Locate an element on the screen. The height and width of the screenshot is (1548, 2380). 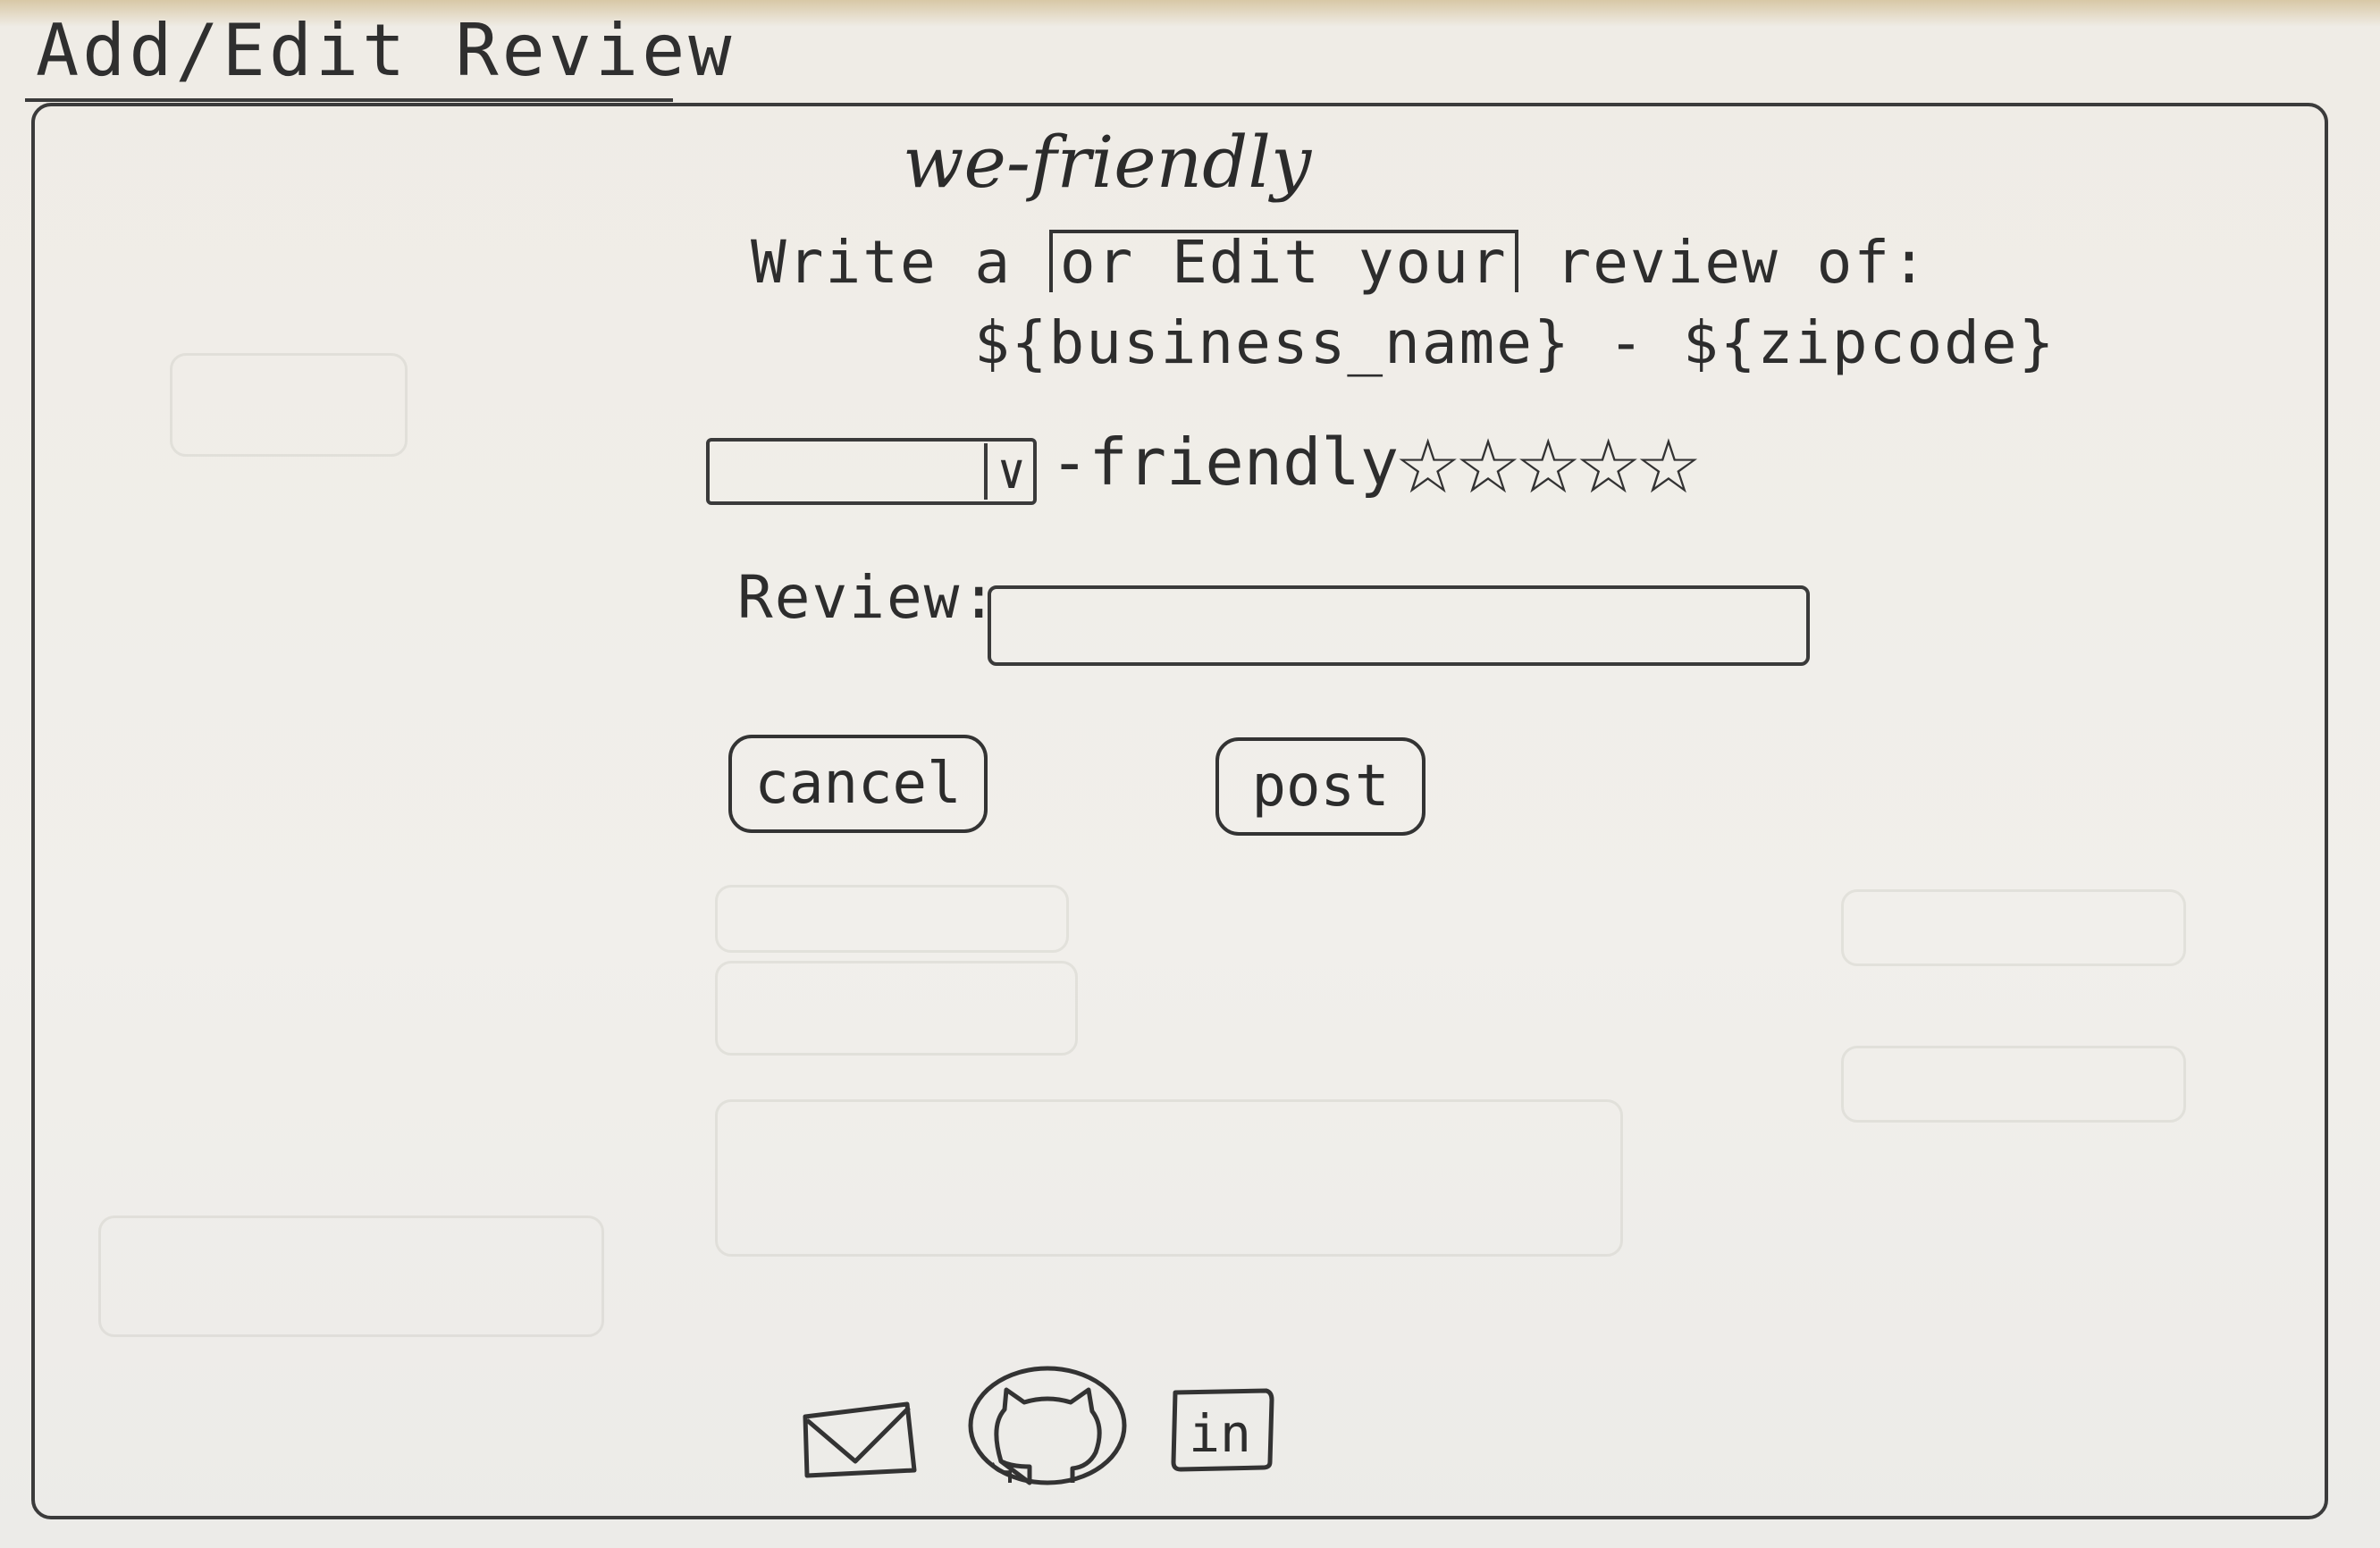
page-title: Add/Edit Review is located at coordinates (386, 51).